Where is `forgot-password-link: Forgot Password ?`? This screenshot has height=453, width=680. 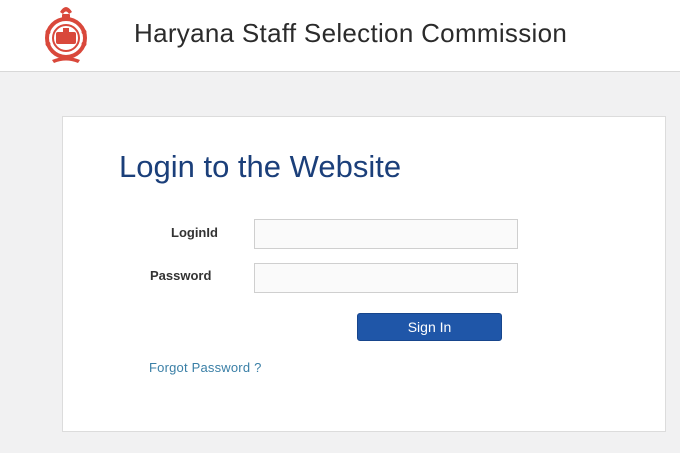 forgot-password-link: Forgot Password ? is located at coordinates (205, 367).